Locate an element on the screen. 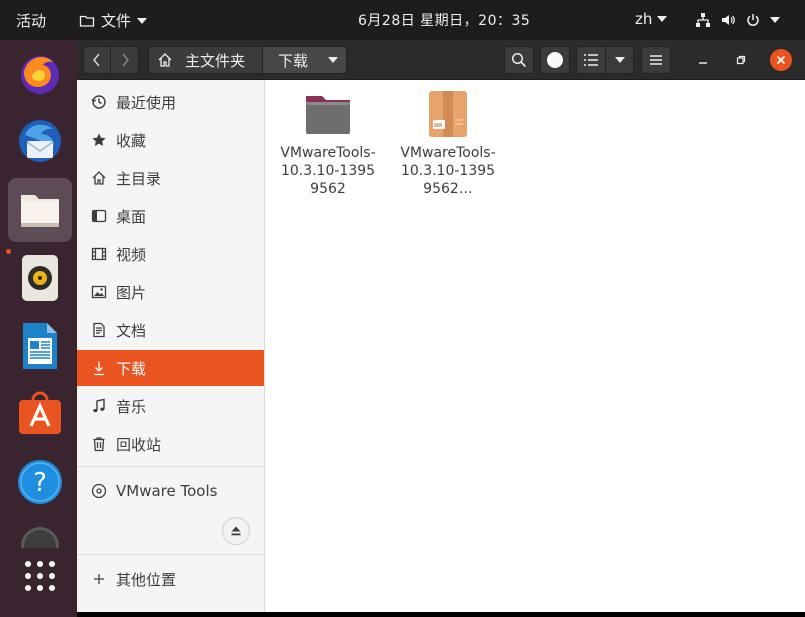 This screenshot has width=805, height=617. breadcrumb-home-label: 主文件夹 is located at coordinates (215, 60).